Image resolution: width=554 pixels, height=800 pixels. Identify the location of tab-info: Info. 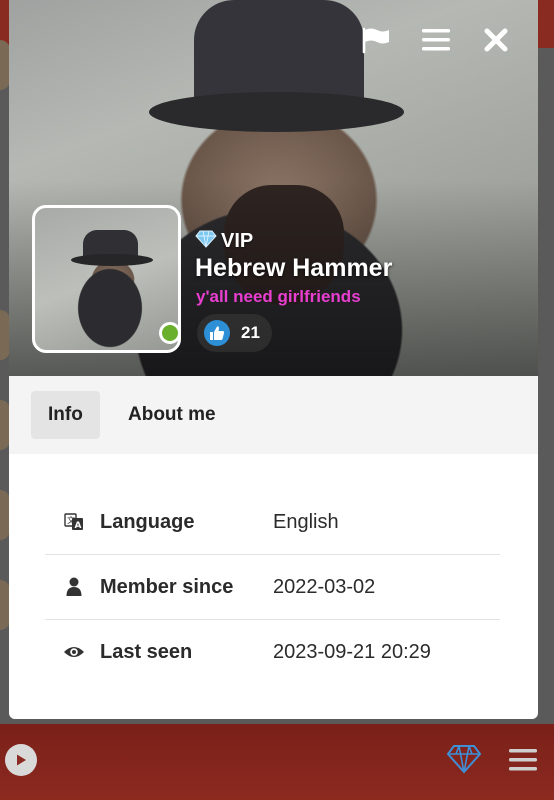
(65, 415).